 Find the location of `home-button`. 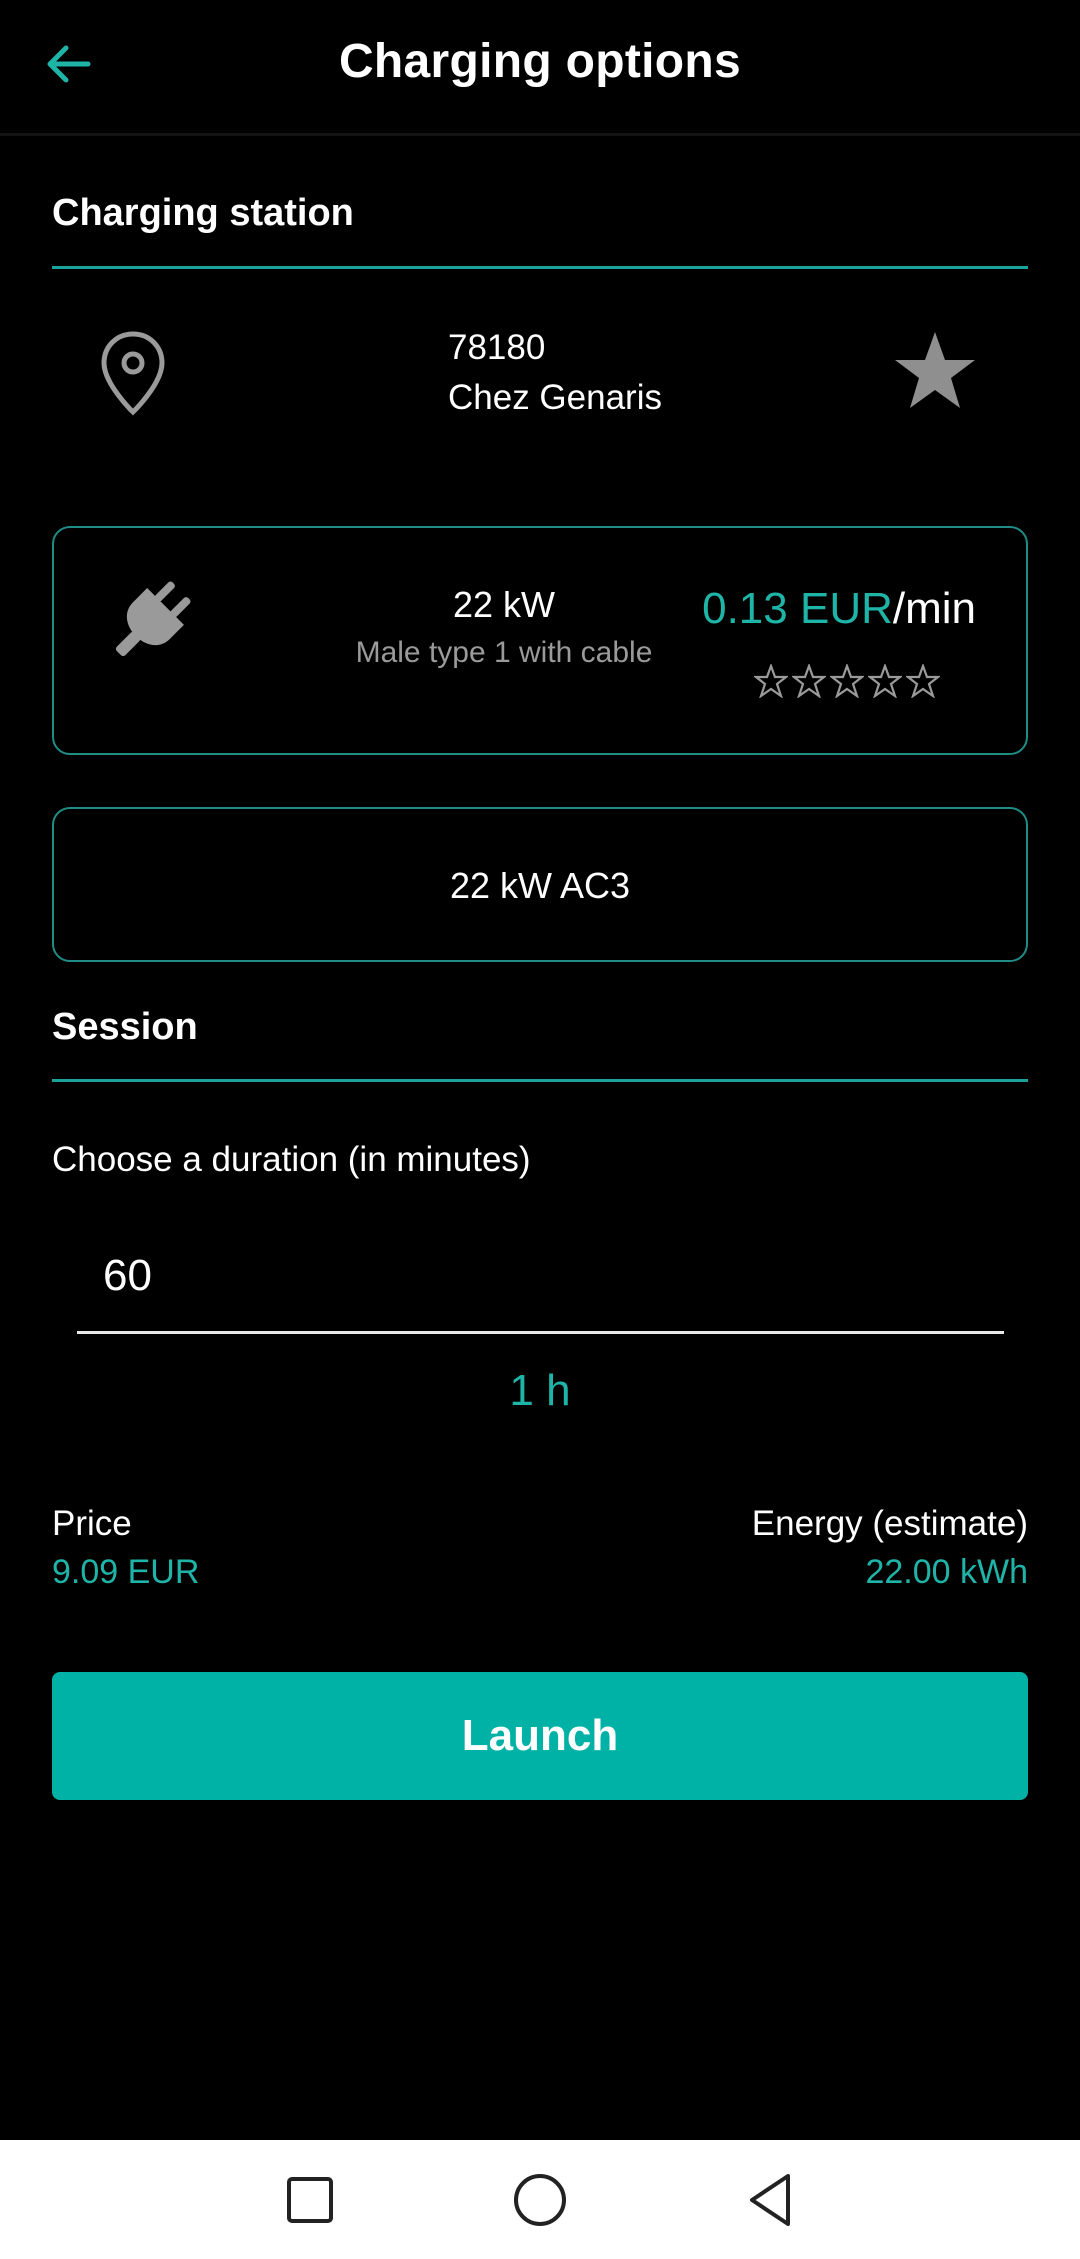

home-button is located at coordinates (540, 2200).